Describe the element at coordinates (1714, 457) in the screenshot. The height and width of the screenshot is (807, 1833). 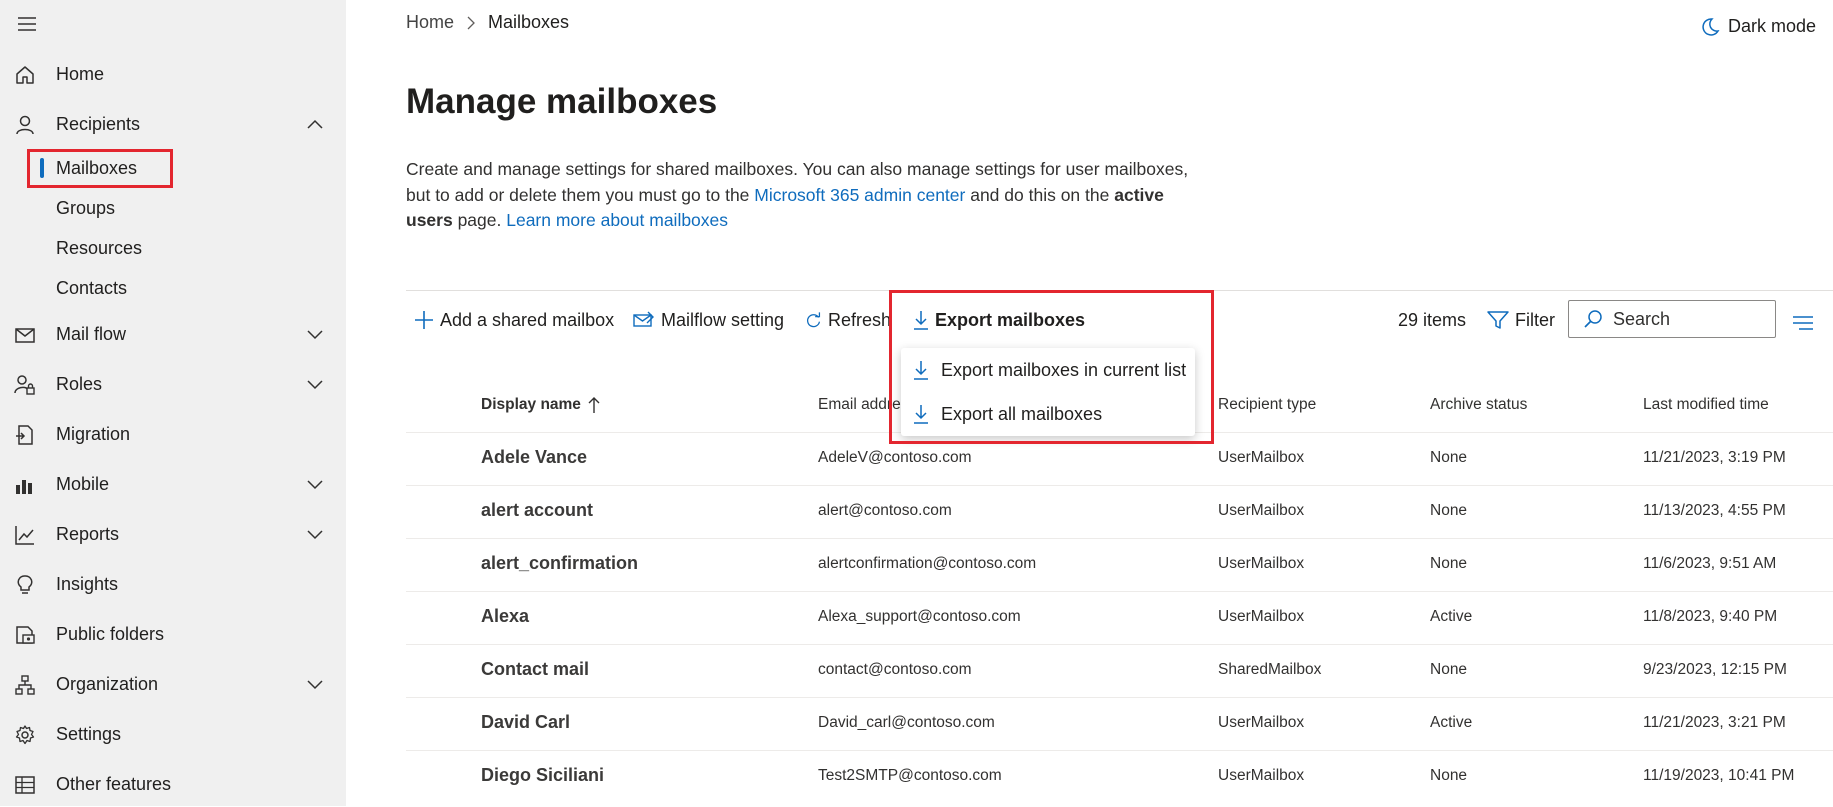
I see `cell-last-modified: 11/21/2023, 3:19 PM` at that location.